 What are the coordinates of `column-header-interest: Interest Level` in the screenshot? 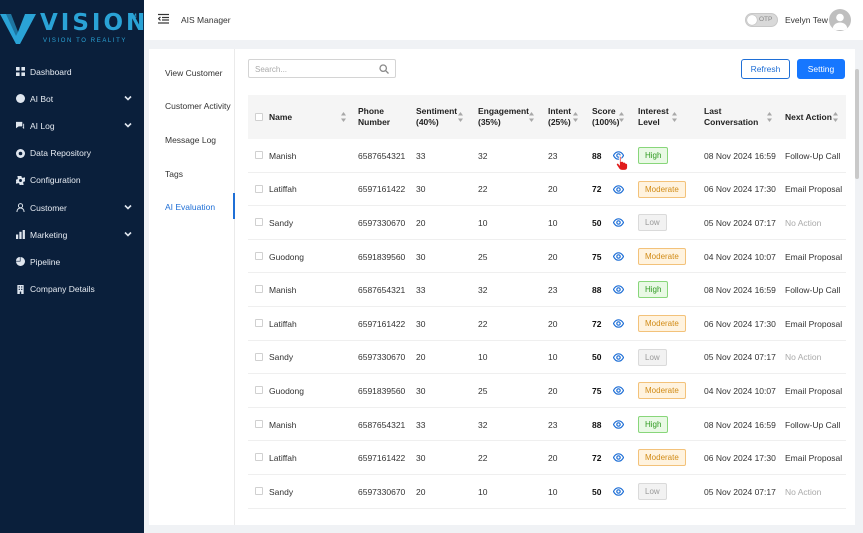 It's located at (653, 117).